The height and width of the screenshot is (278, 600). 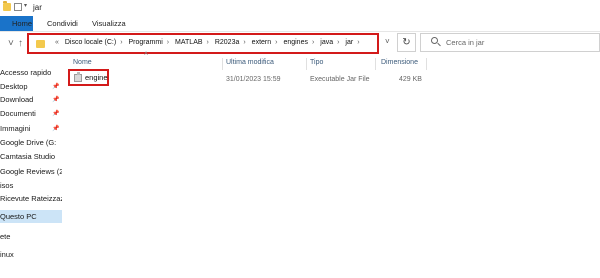 I want to click on sidebar-item-camtasia: Camtasia Studio, so click(x=31, y=157).